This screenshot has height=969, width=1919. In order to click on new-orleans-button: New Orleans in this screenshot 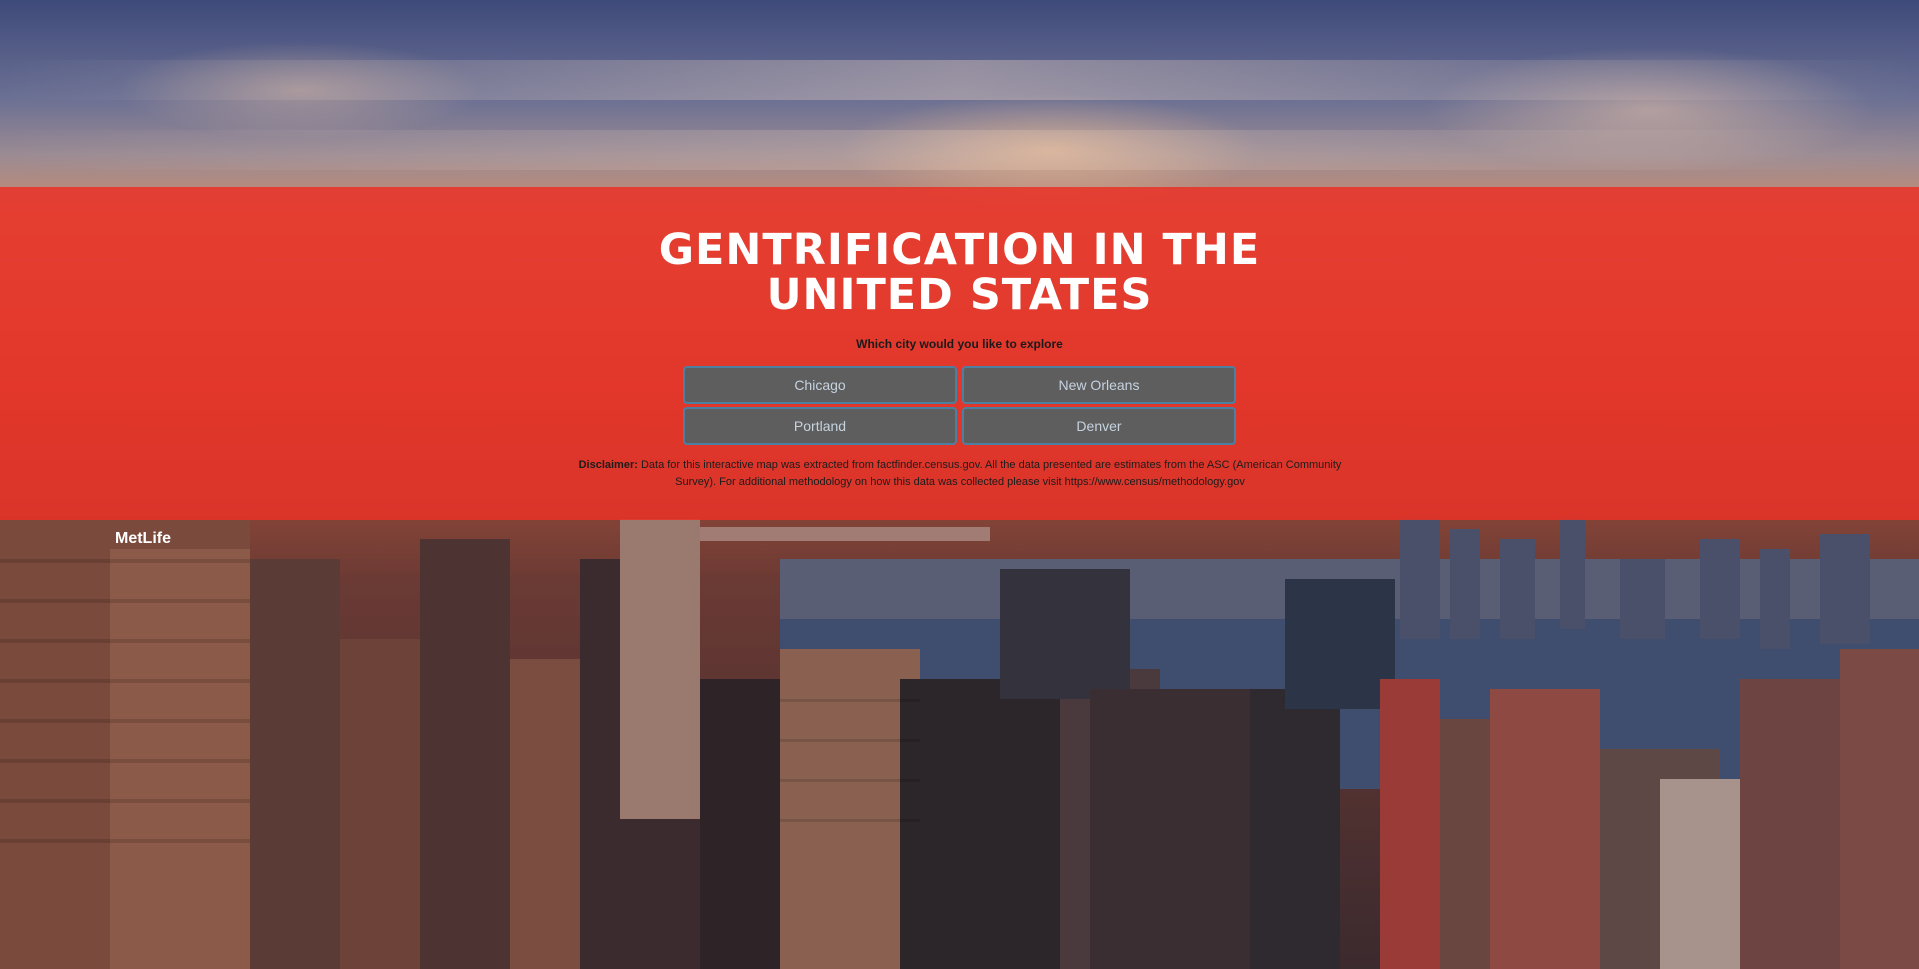, I will do `click(1099, 385)`.